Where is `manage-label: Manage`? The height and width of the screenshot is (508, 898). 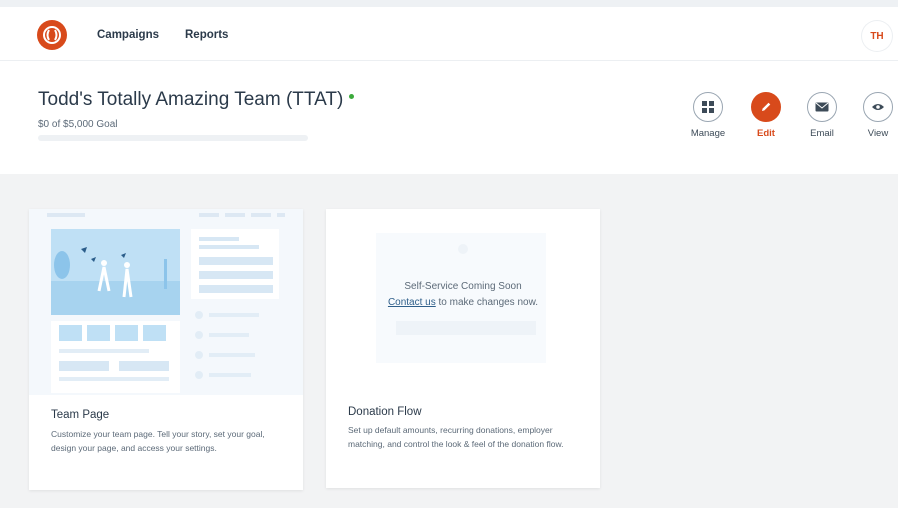
manage-label: Manage is located at coordinates (708, 133).